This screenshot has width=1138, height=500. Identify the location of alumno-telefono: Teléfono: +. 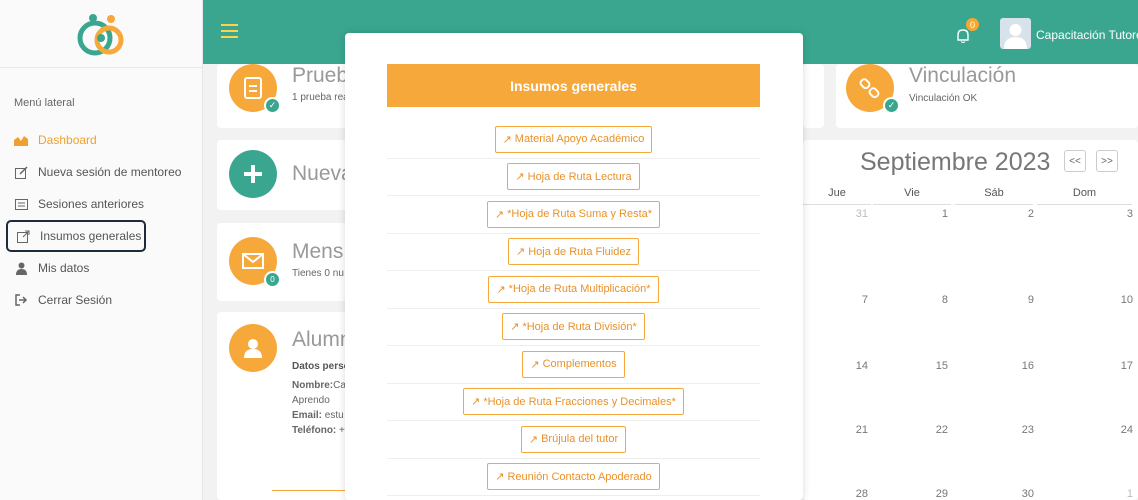
(318, 430).